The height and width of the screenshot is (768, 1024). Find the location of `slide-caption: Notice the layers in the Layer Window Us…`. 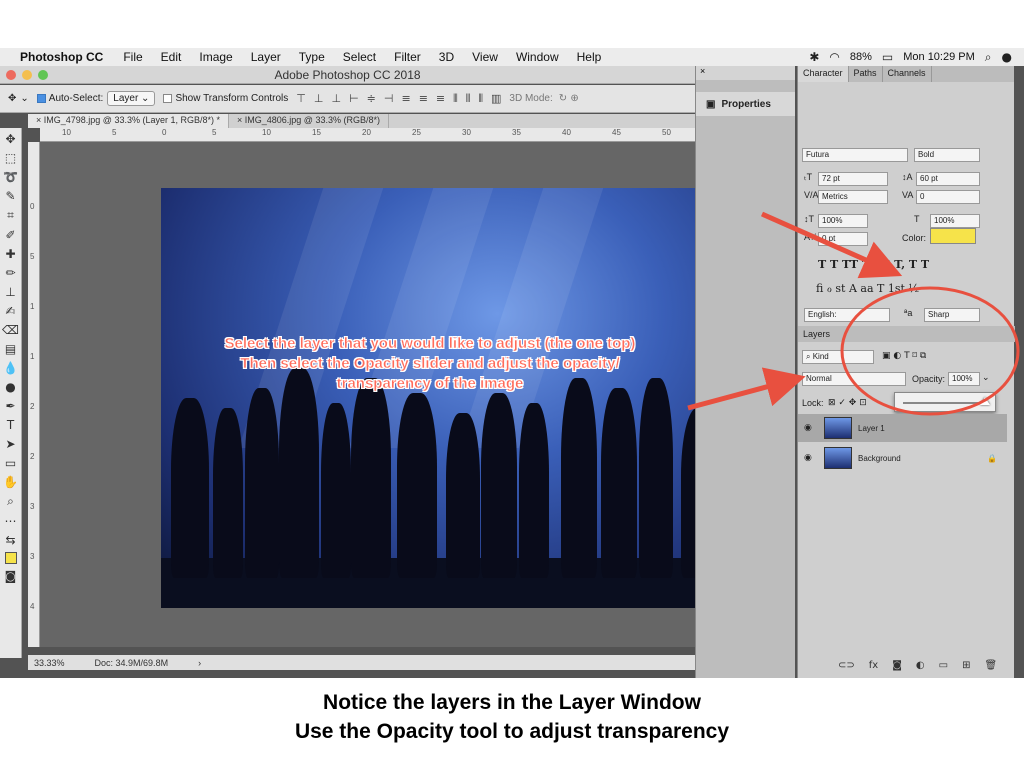

slide-caption: Notice the layers in the Layer Window Us… is located at coordinates (512, 717).